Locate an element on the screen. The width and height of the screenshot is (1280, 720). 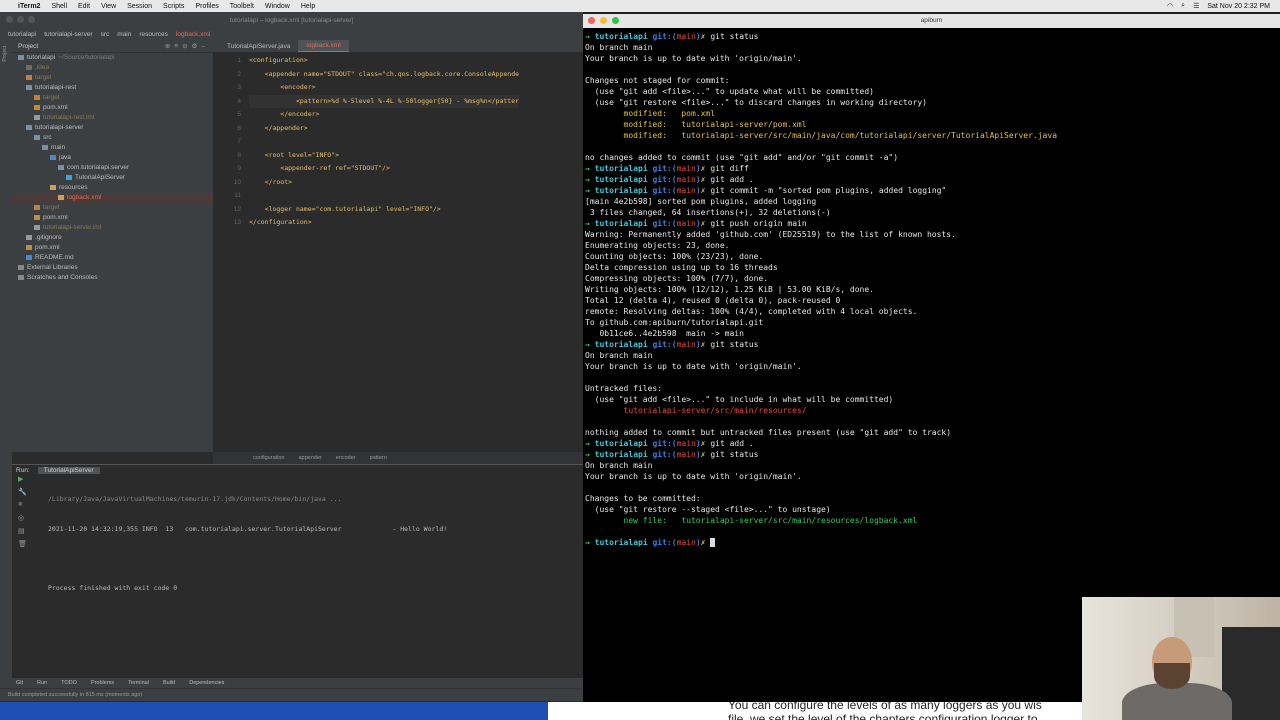
menu-item: Help is located at coordinates (308, 6).